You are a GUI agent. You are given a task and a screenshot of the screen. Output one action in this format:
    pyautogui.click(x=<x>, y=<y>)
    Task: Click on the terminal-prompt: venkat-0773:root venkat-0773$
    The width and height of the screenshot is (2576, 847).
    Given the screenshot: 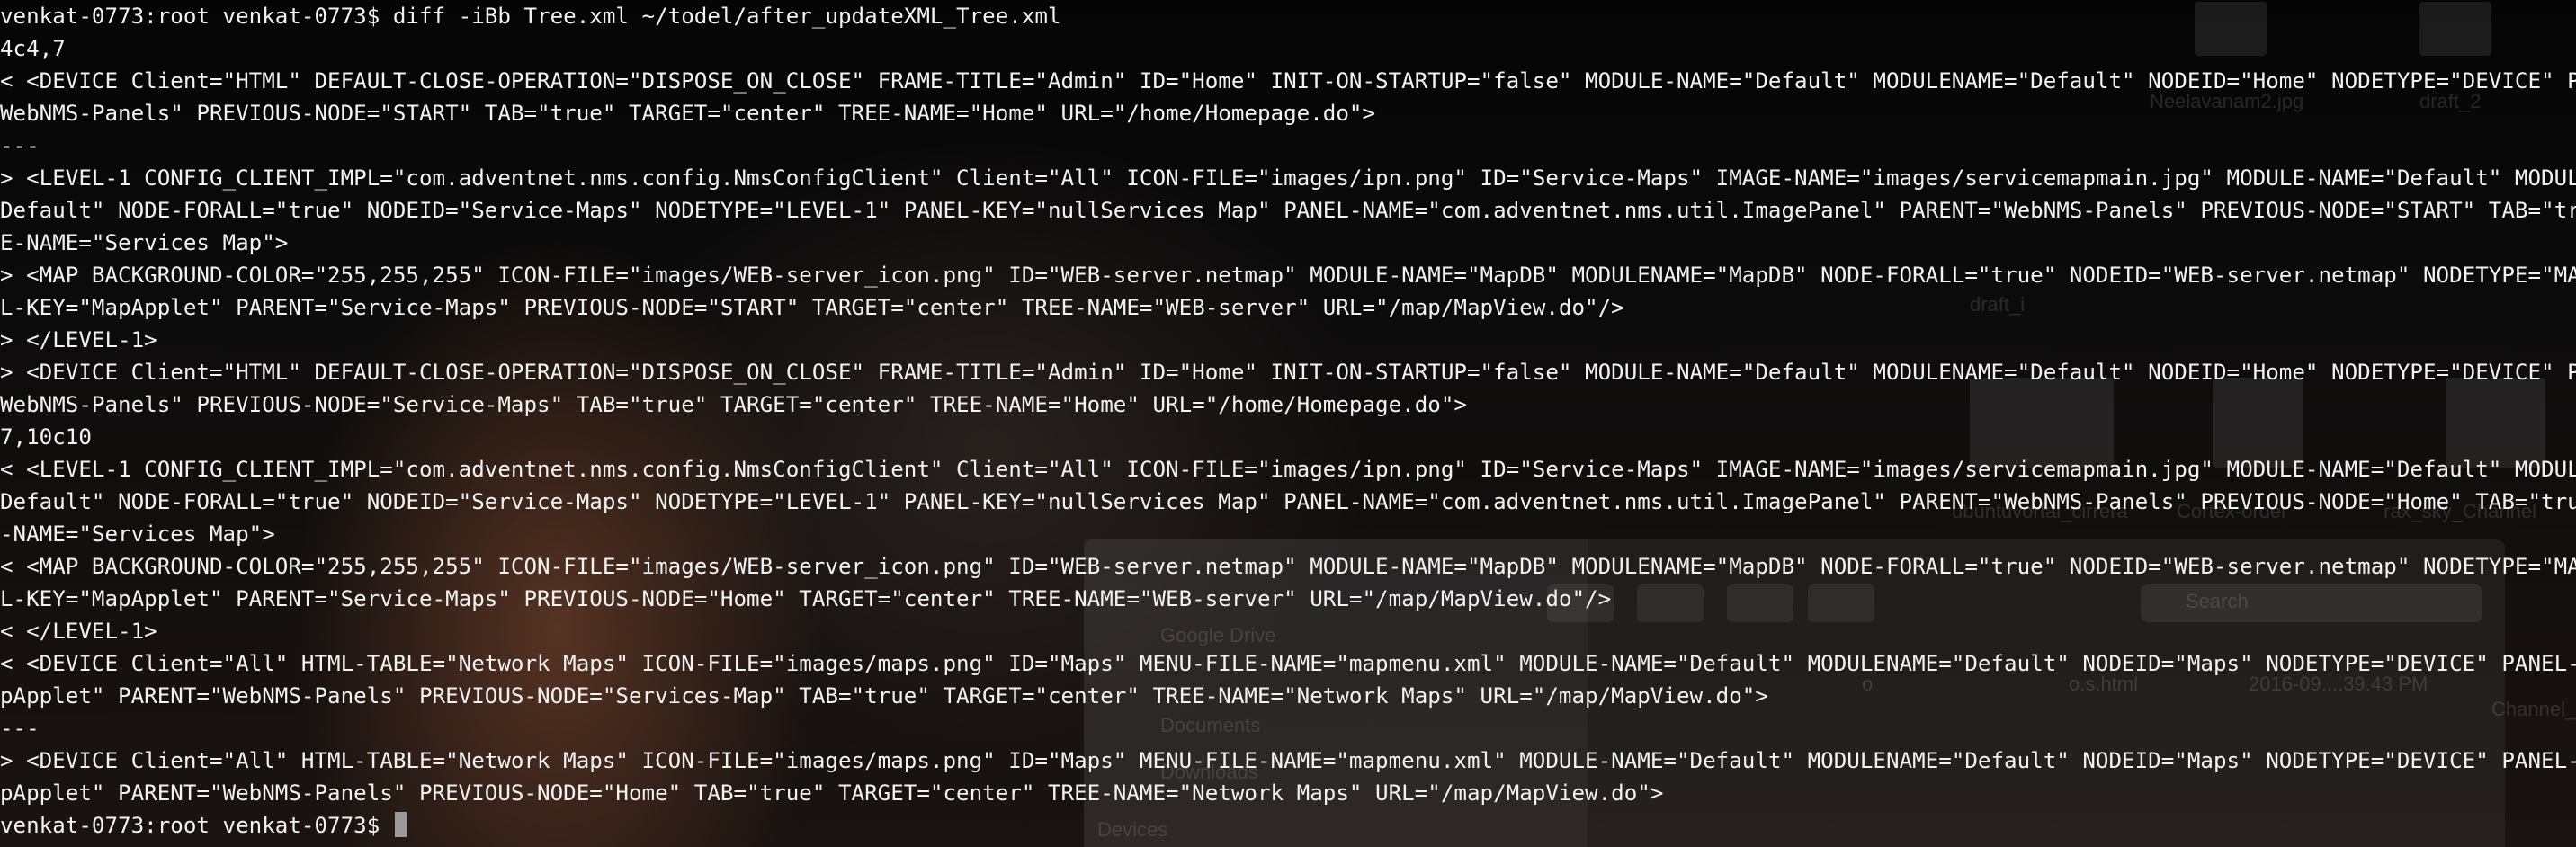 What is the action you would take?
    pyautogui.click(x=196, y=825)
    